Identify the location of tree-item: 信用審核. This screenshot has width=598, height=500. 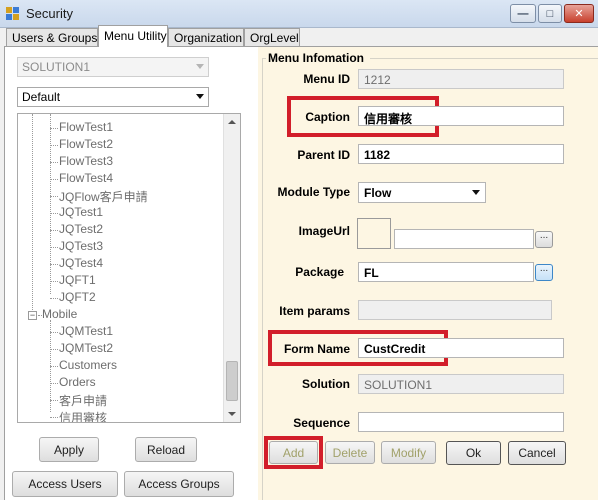
(83, 415).